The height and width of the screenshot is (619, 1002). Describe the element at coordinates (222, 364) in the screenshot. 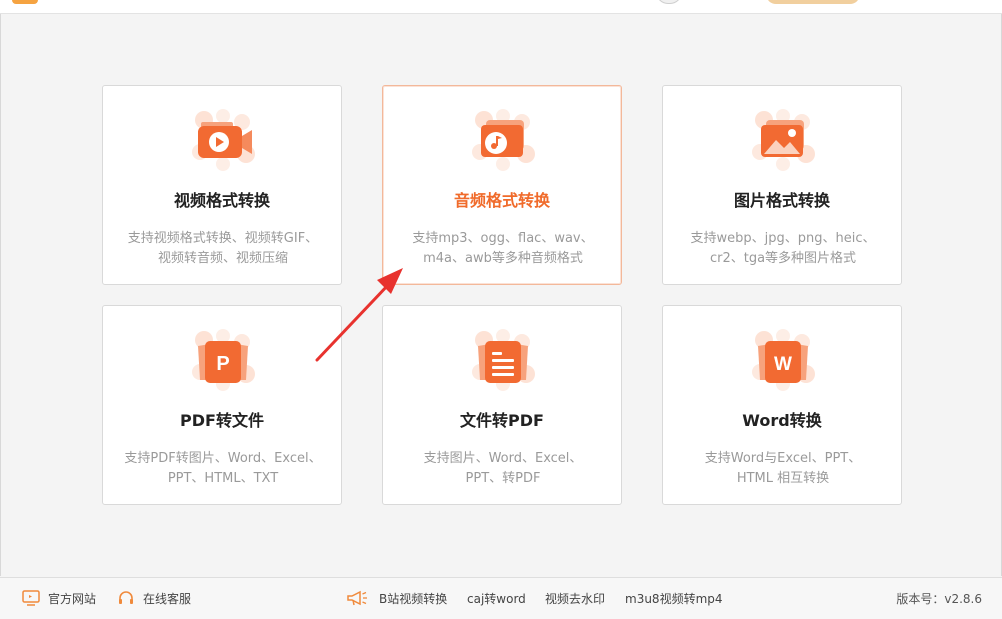

I see `svg-text: P` at that location.